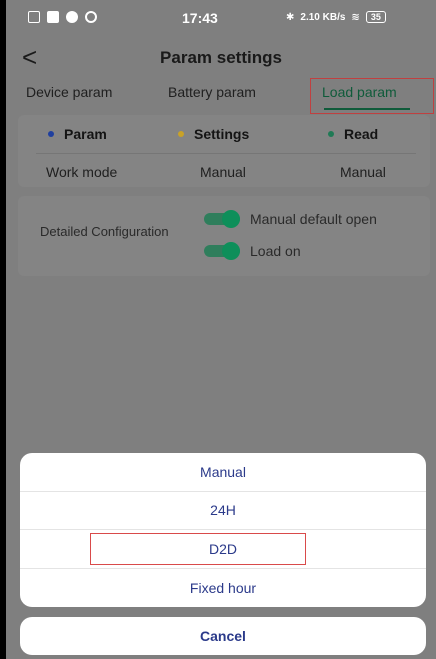 The image size is (436, 659). Describe the element at coordinates (198, 549) in the screenshot. I see `option-highlight-box` at that location.